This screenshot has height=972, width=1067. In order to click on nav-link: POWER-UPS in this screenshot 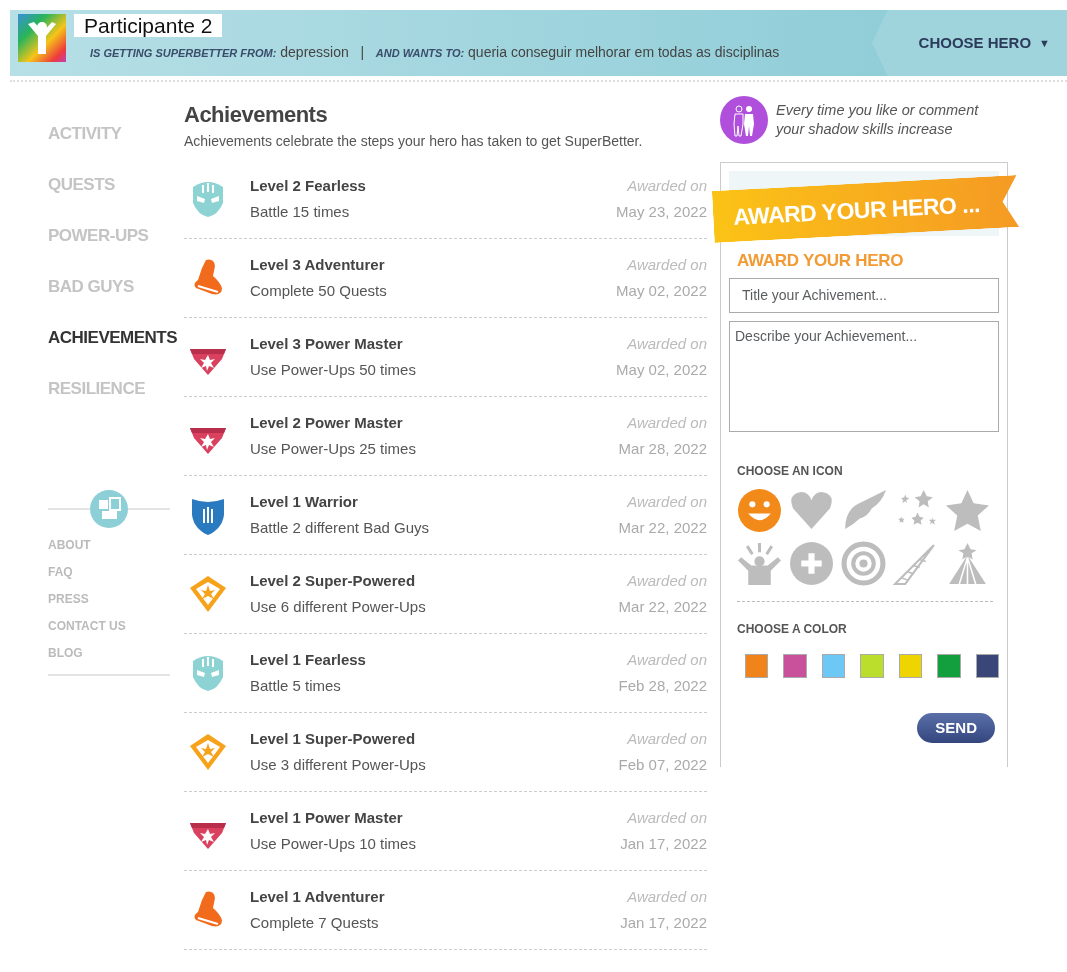, I will do `click(98, 249)`.